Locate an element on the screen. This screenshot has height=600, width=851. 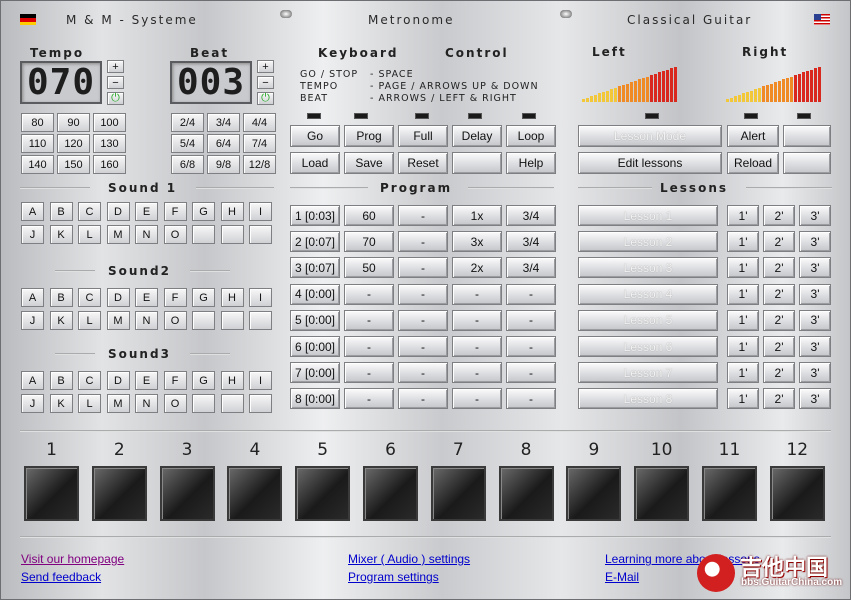
sound3-pad-button: C is located at coordinates (89, 380).